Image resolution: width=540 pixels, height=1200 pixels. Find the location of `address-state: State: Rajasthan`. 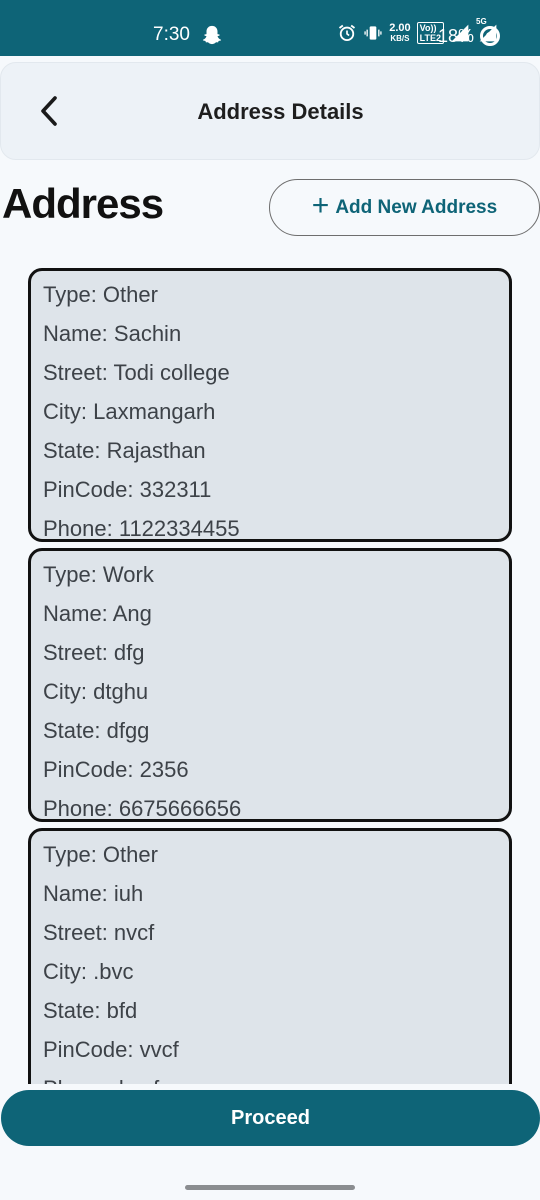

address-state: State: Rajasthan is located at coordinates (124, 450).